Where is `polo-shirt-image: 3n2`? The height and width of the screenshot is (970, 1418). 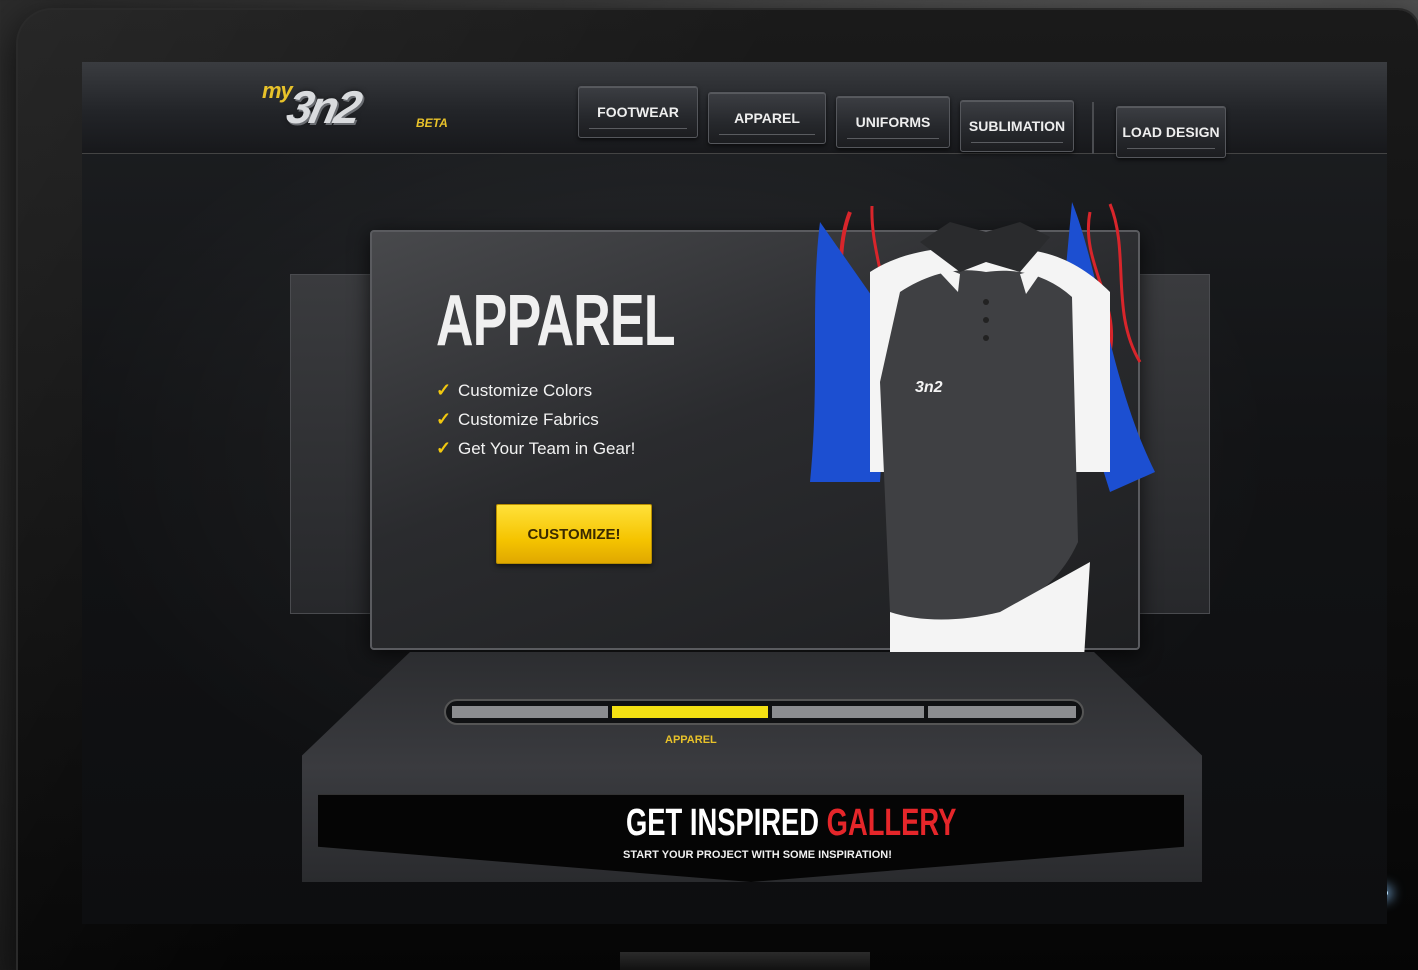 polo-shirt-image: 3n2 is located at coordinates (986, 427).